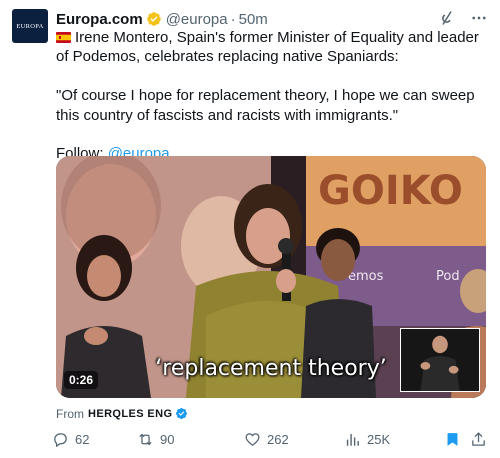 This screenshot has height=458, width=500. What do you see at coordinates (278, 439) in the screenshot?
I see `like-count: 262` at bounding box center [278, 439].